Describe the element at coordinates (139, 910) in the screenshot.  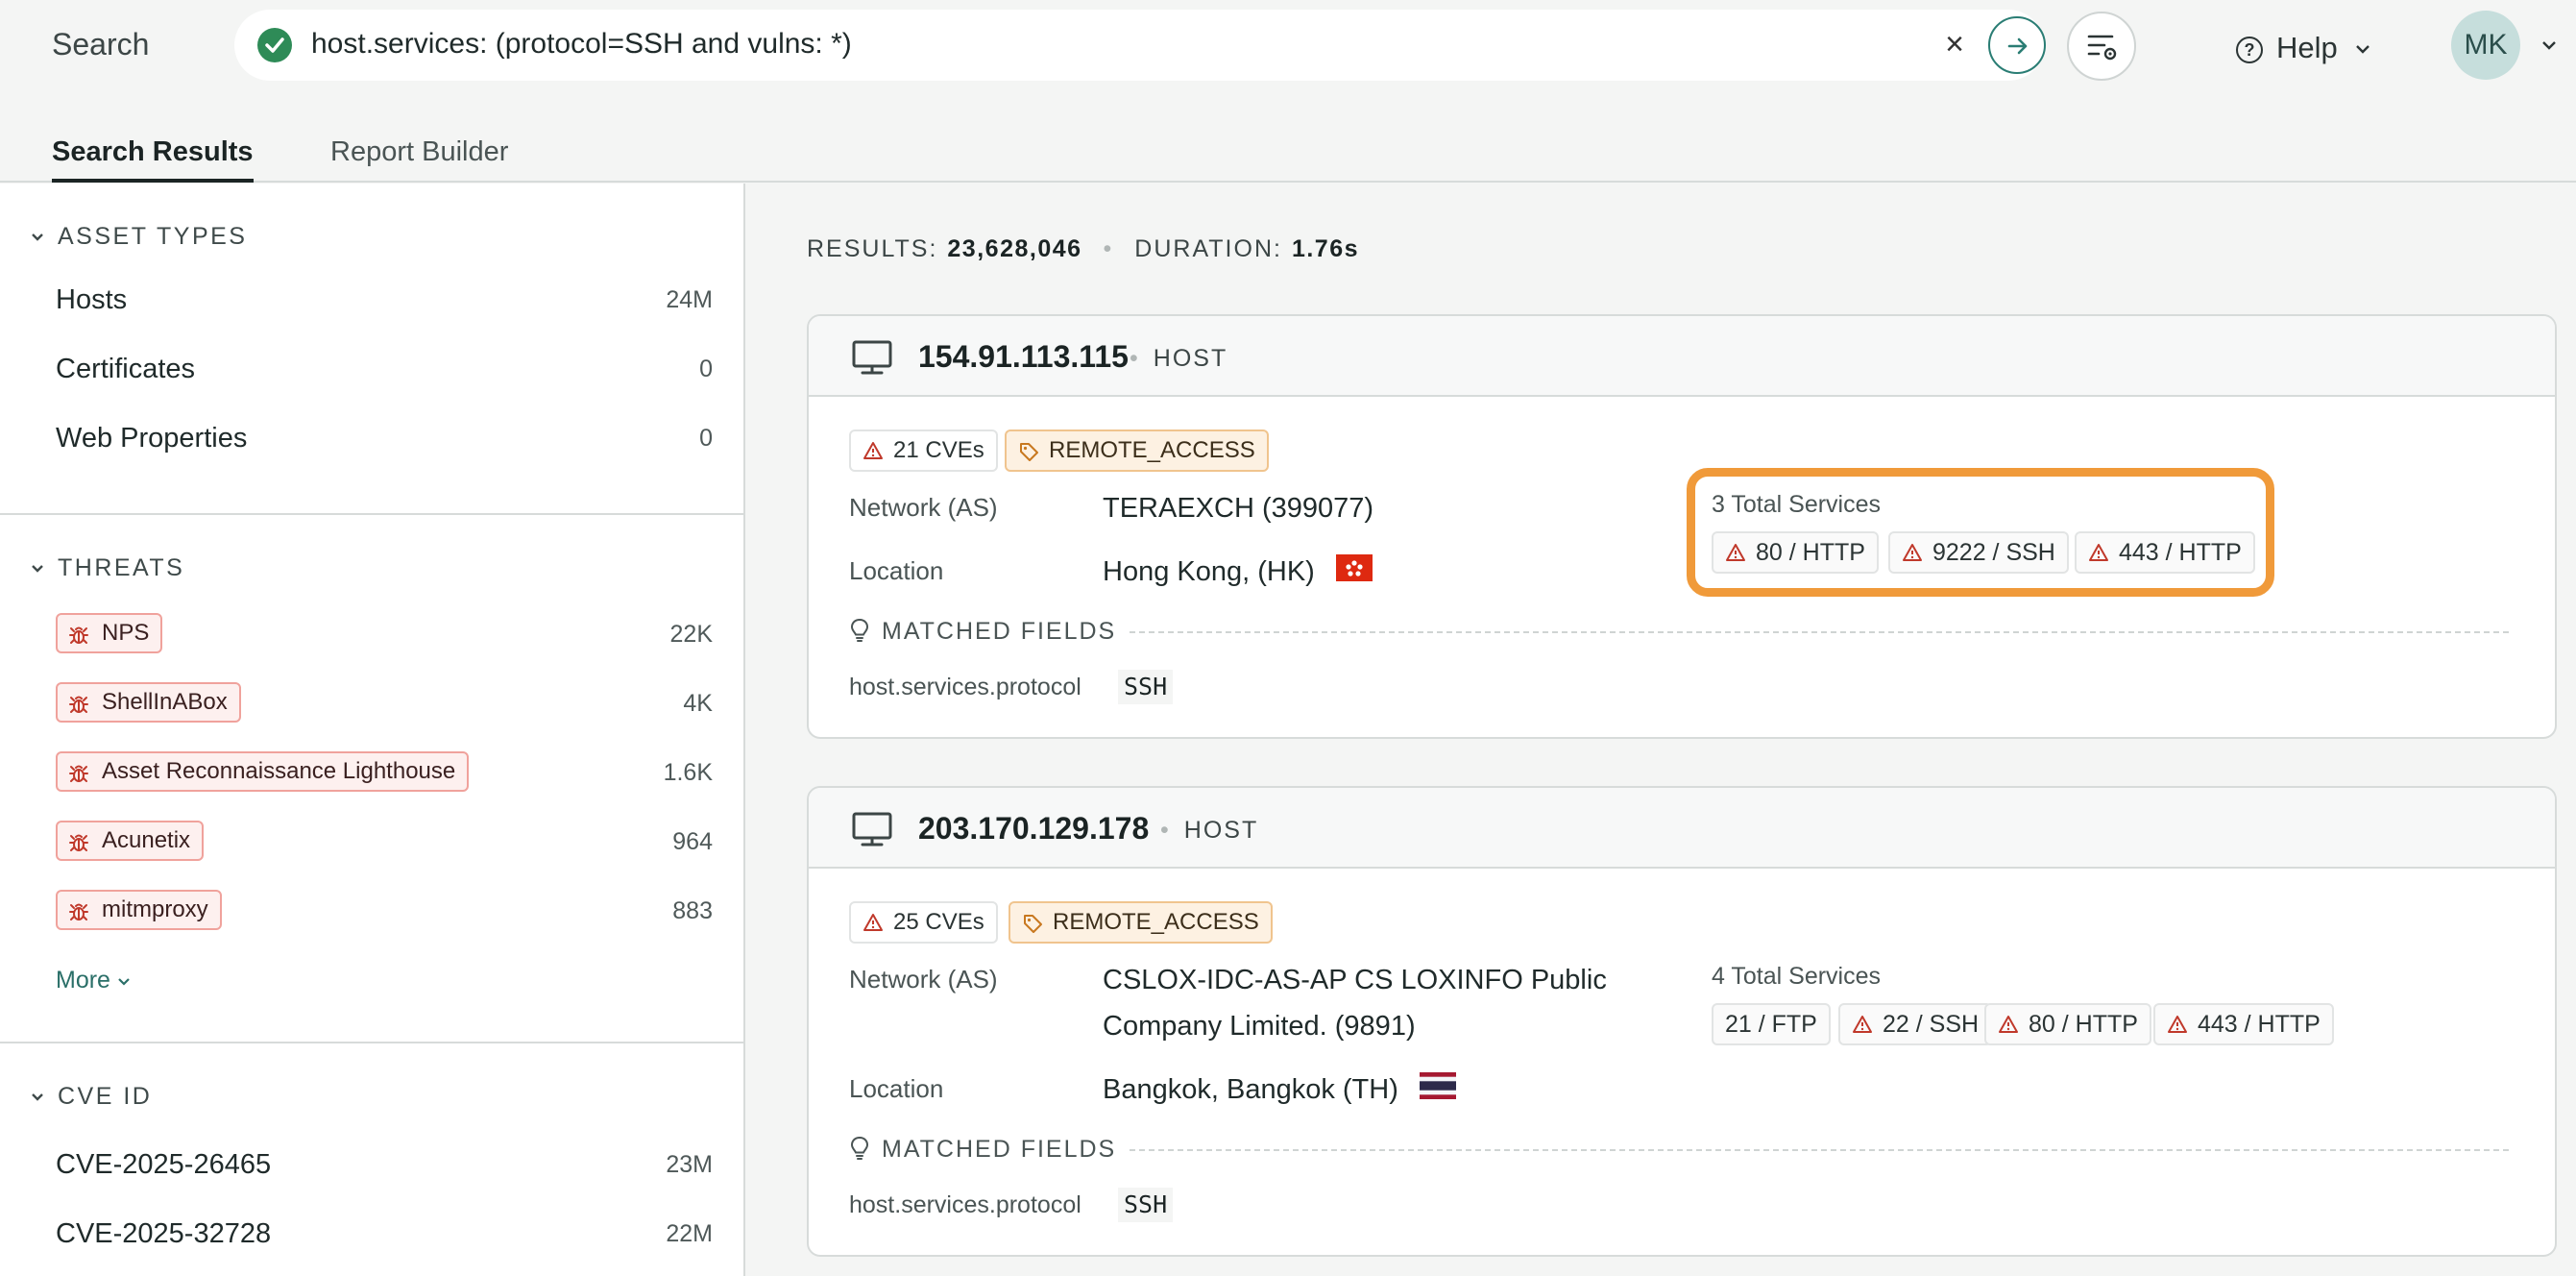
I see `threat-tag: mitmproxy` at that location.